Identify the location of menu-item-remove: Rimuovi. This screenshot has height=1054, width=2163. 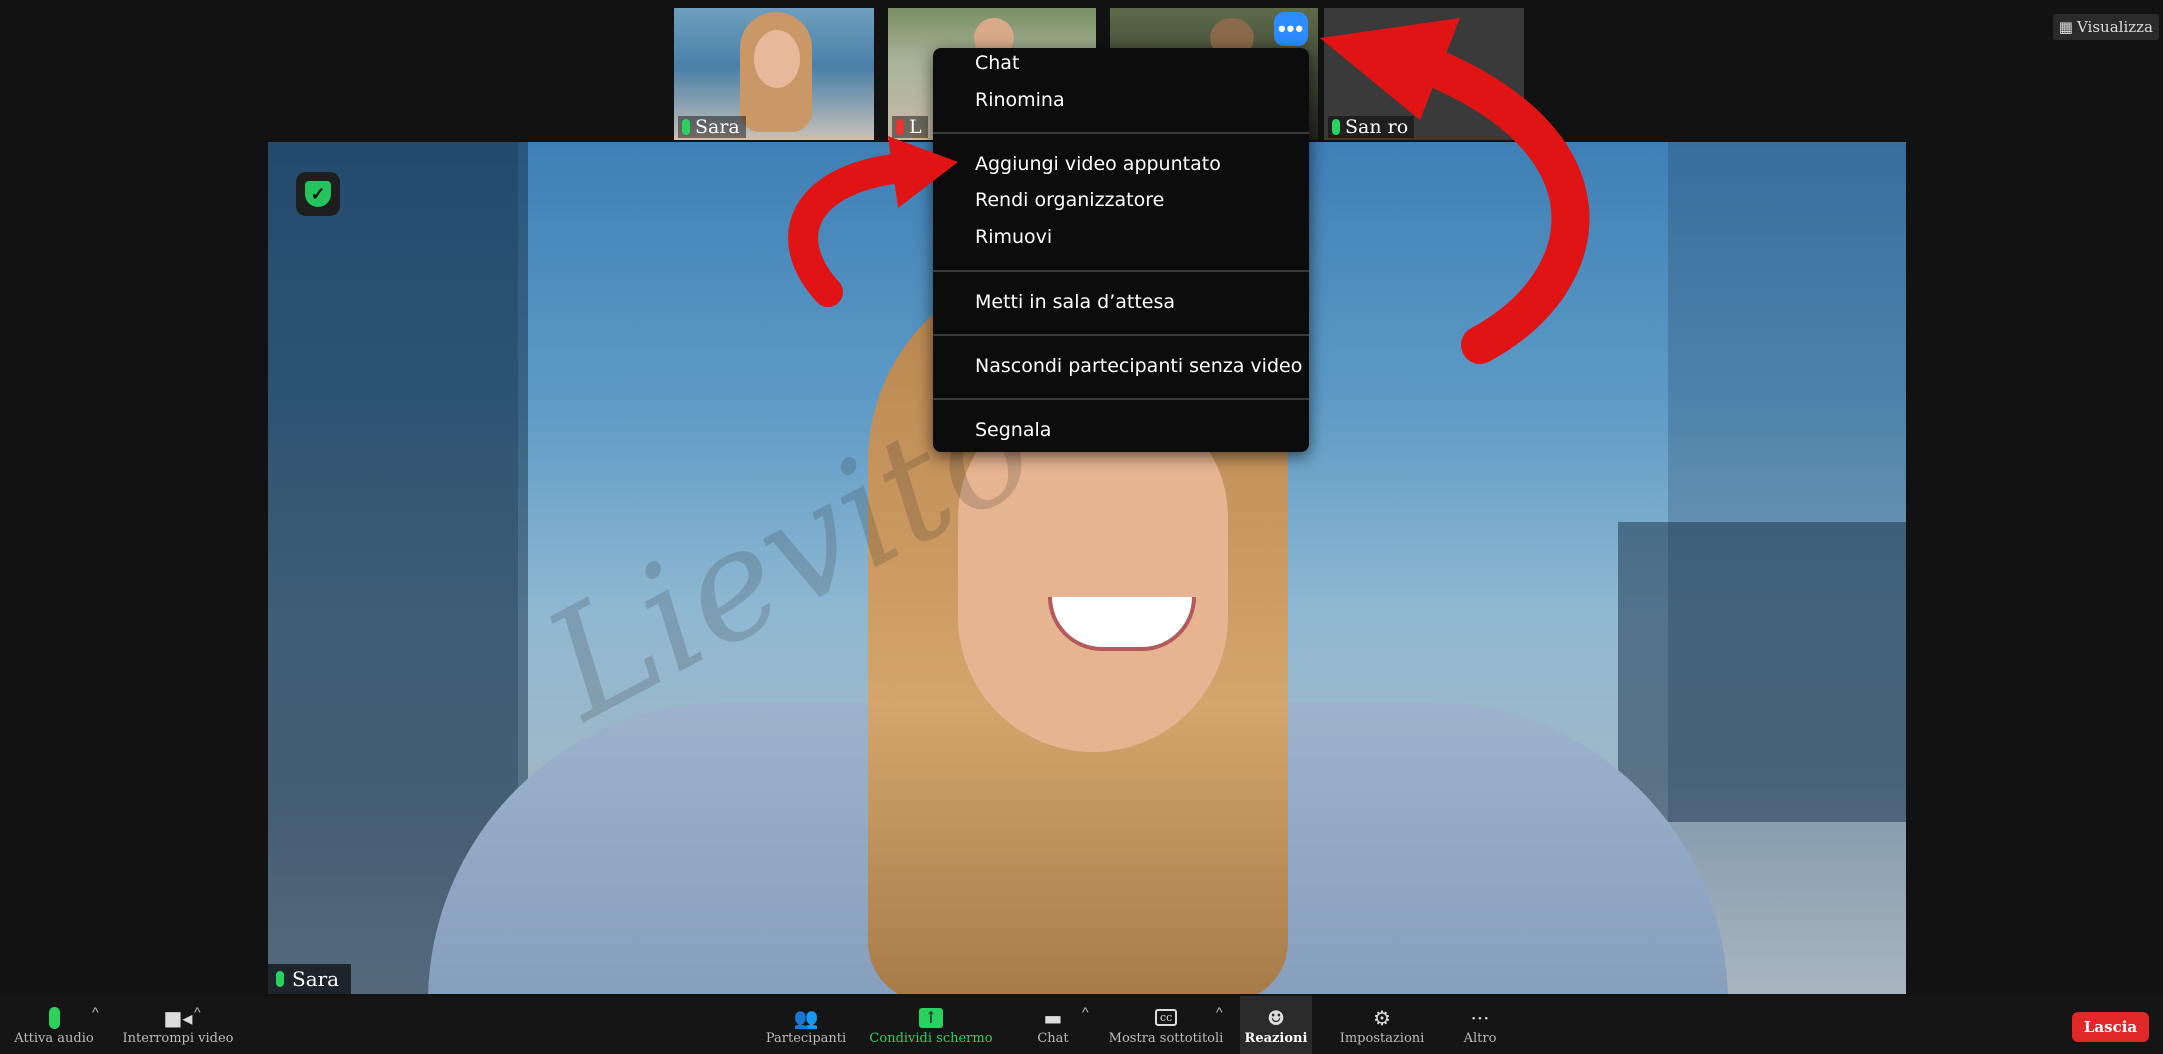
(1013, 237).